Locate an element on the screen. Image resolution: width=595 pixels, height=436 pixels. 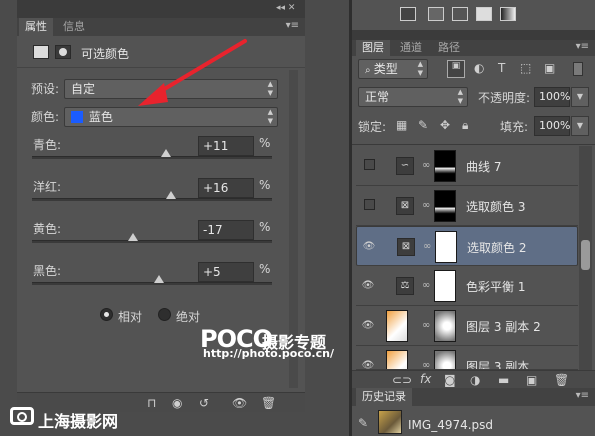
opacity-field: 100% is located at coordinates (552, 97).